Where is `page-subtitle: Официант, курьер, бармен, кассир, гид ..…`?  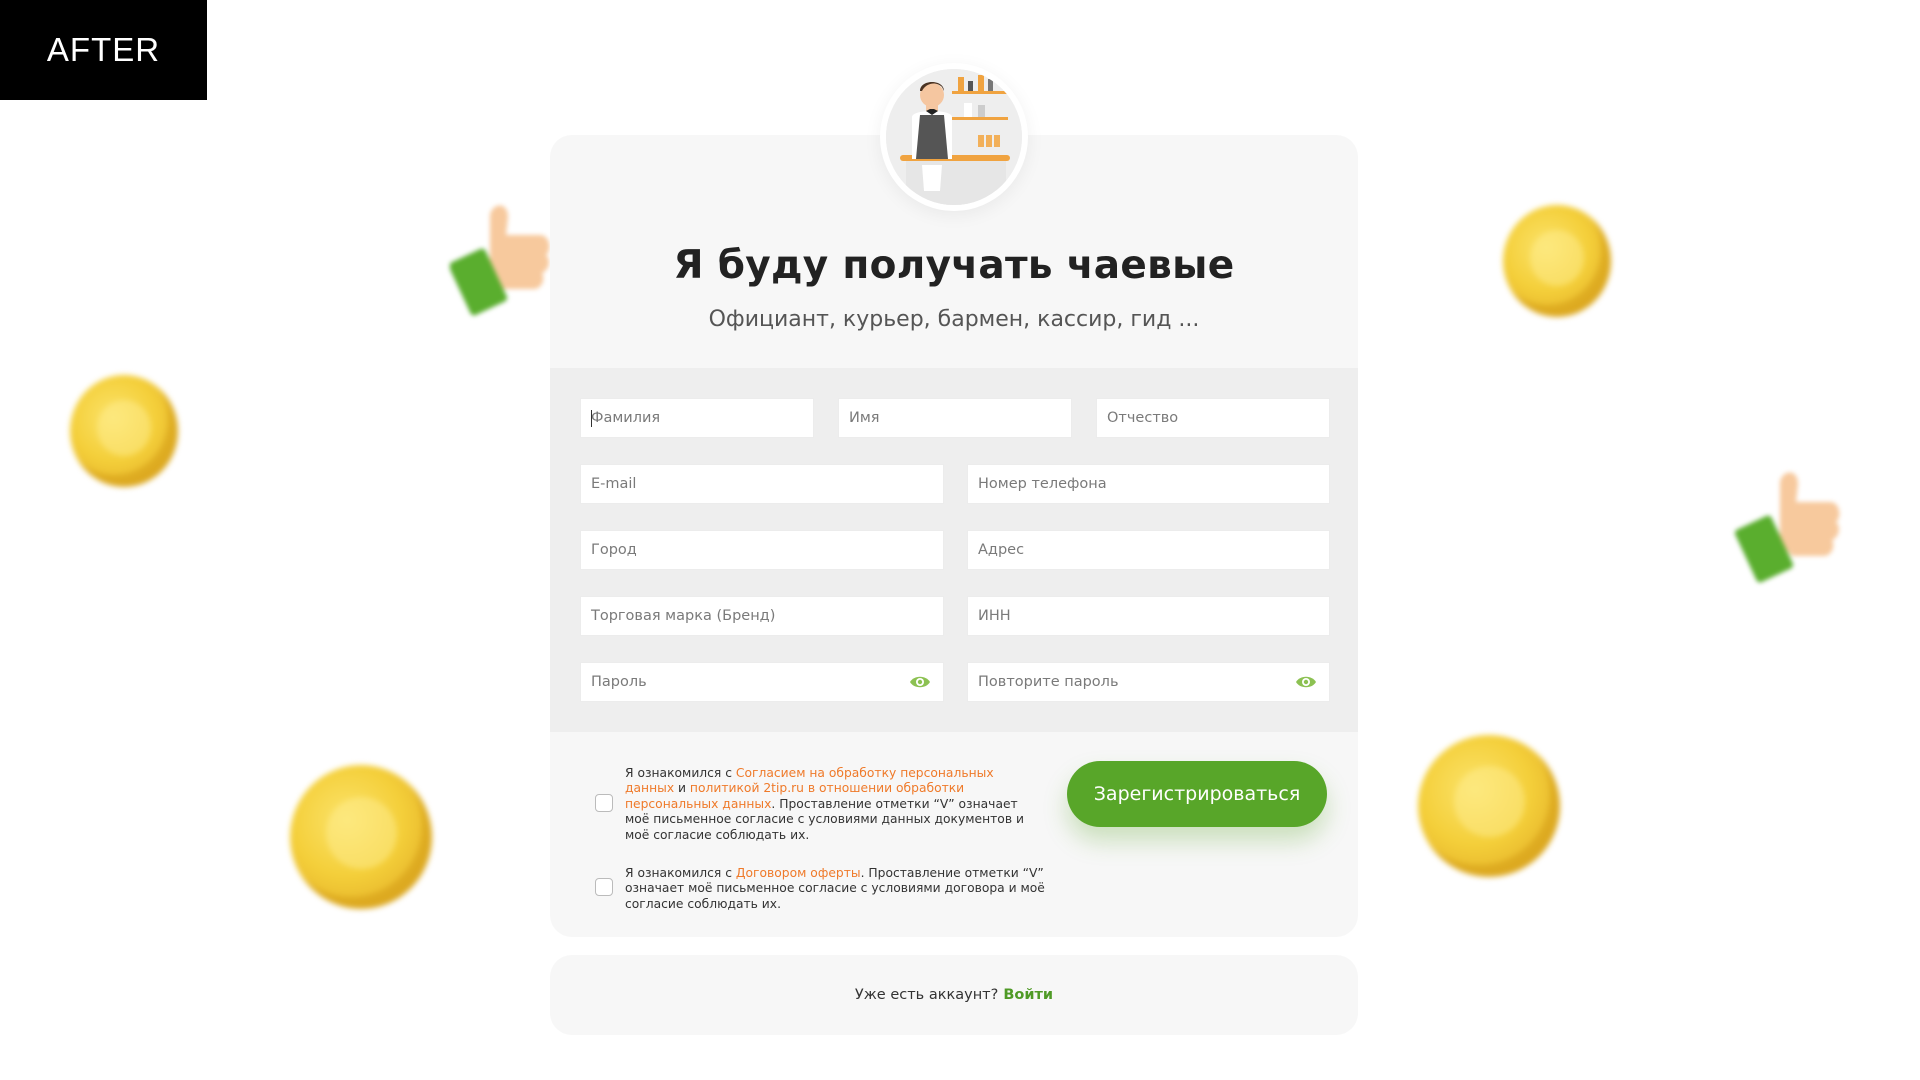 page-subtitle: Официант, курьер, бармен, кассир, гид ..… is located at coordinates (954, 319).